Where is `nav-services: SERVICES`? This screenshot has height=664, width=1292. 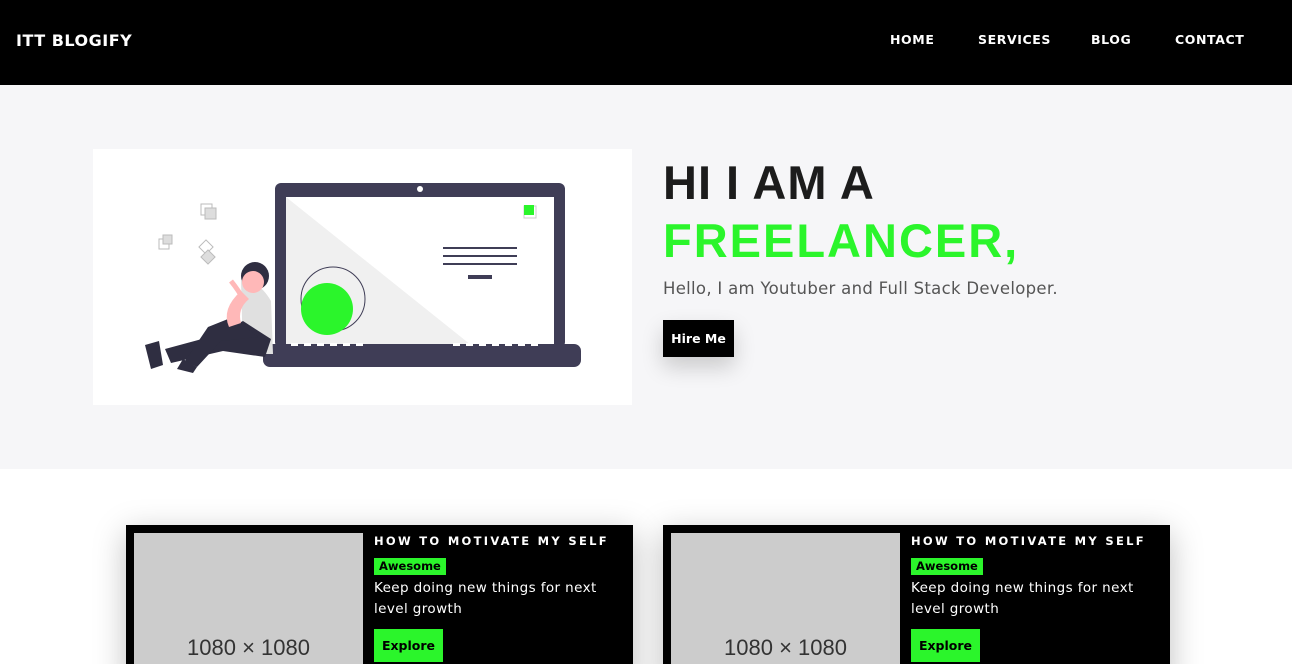 nav-services: SERVICES is located at coordinates (1014, 39).